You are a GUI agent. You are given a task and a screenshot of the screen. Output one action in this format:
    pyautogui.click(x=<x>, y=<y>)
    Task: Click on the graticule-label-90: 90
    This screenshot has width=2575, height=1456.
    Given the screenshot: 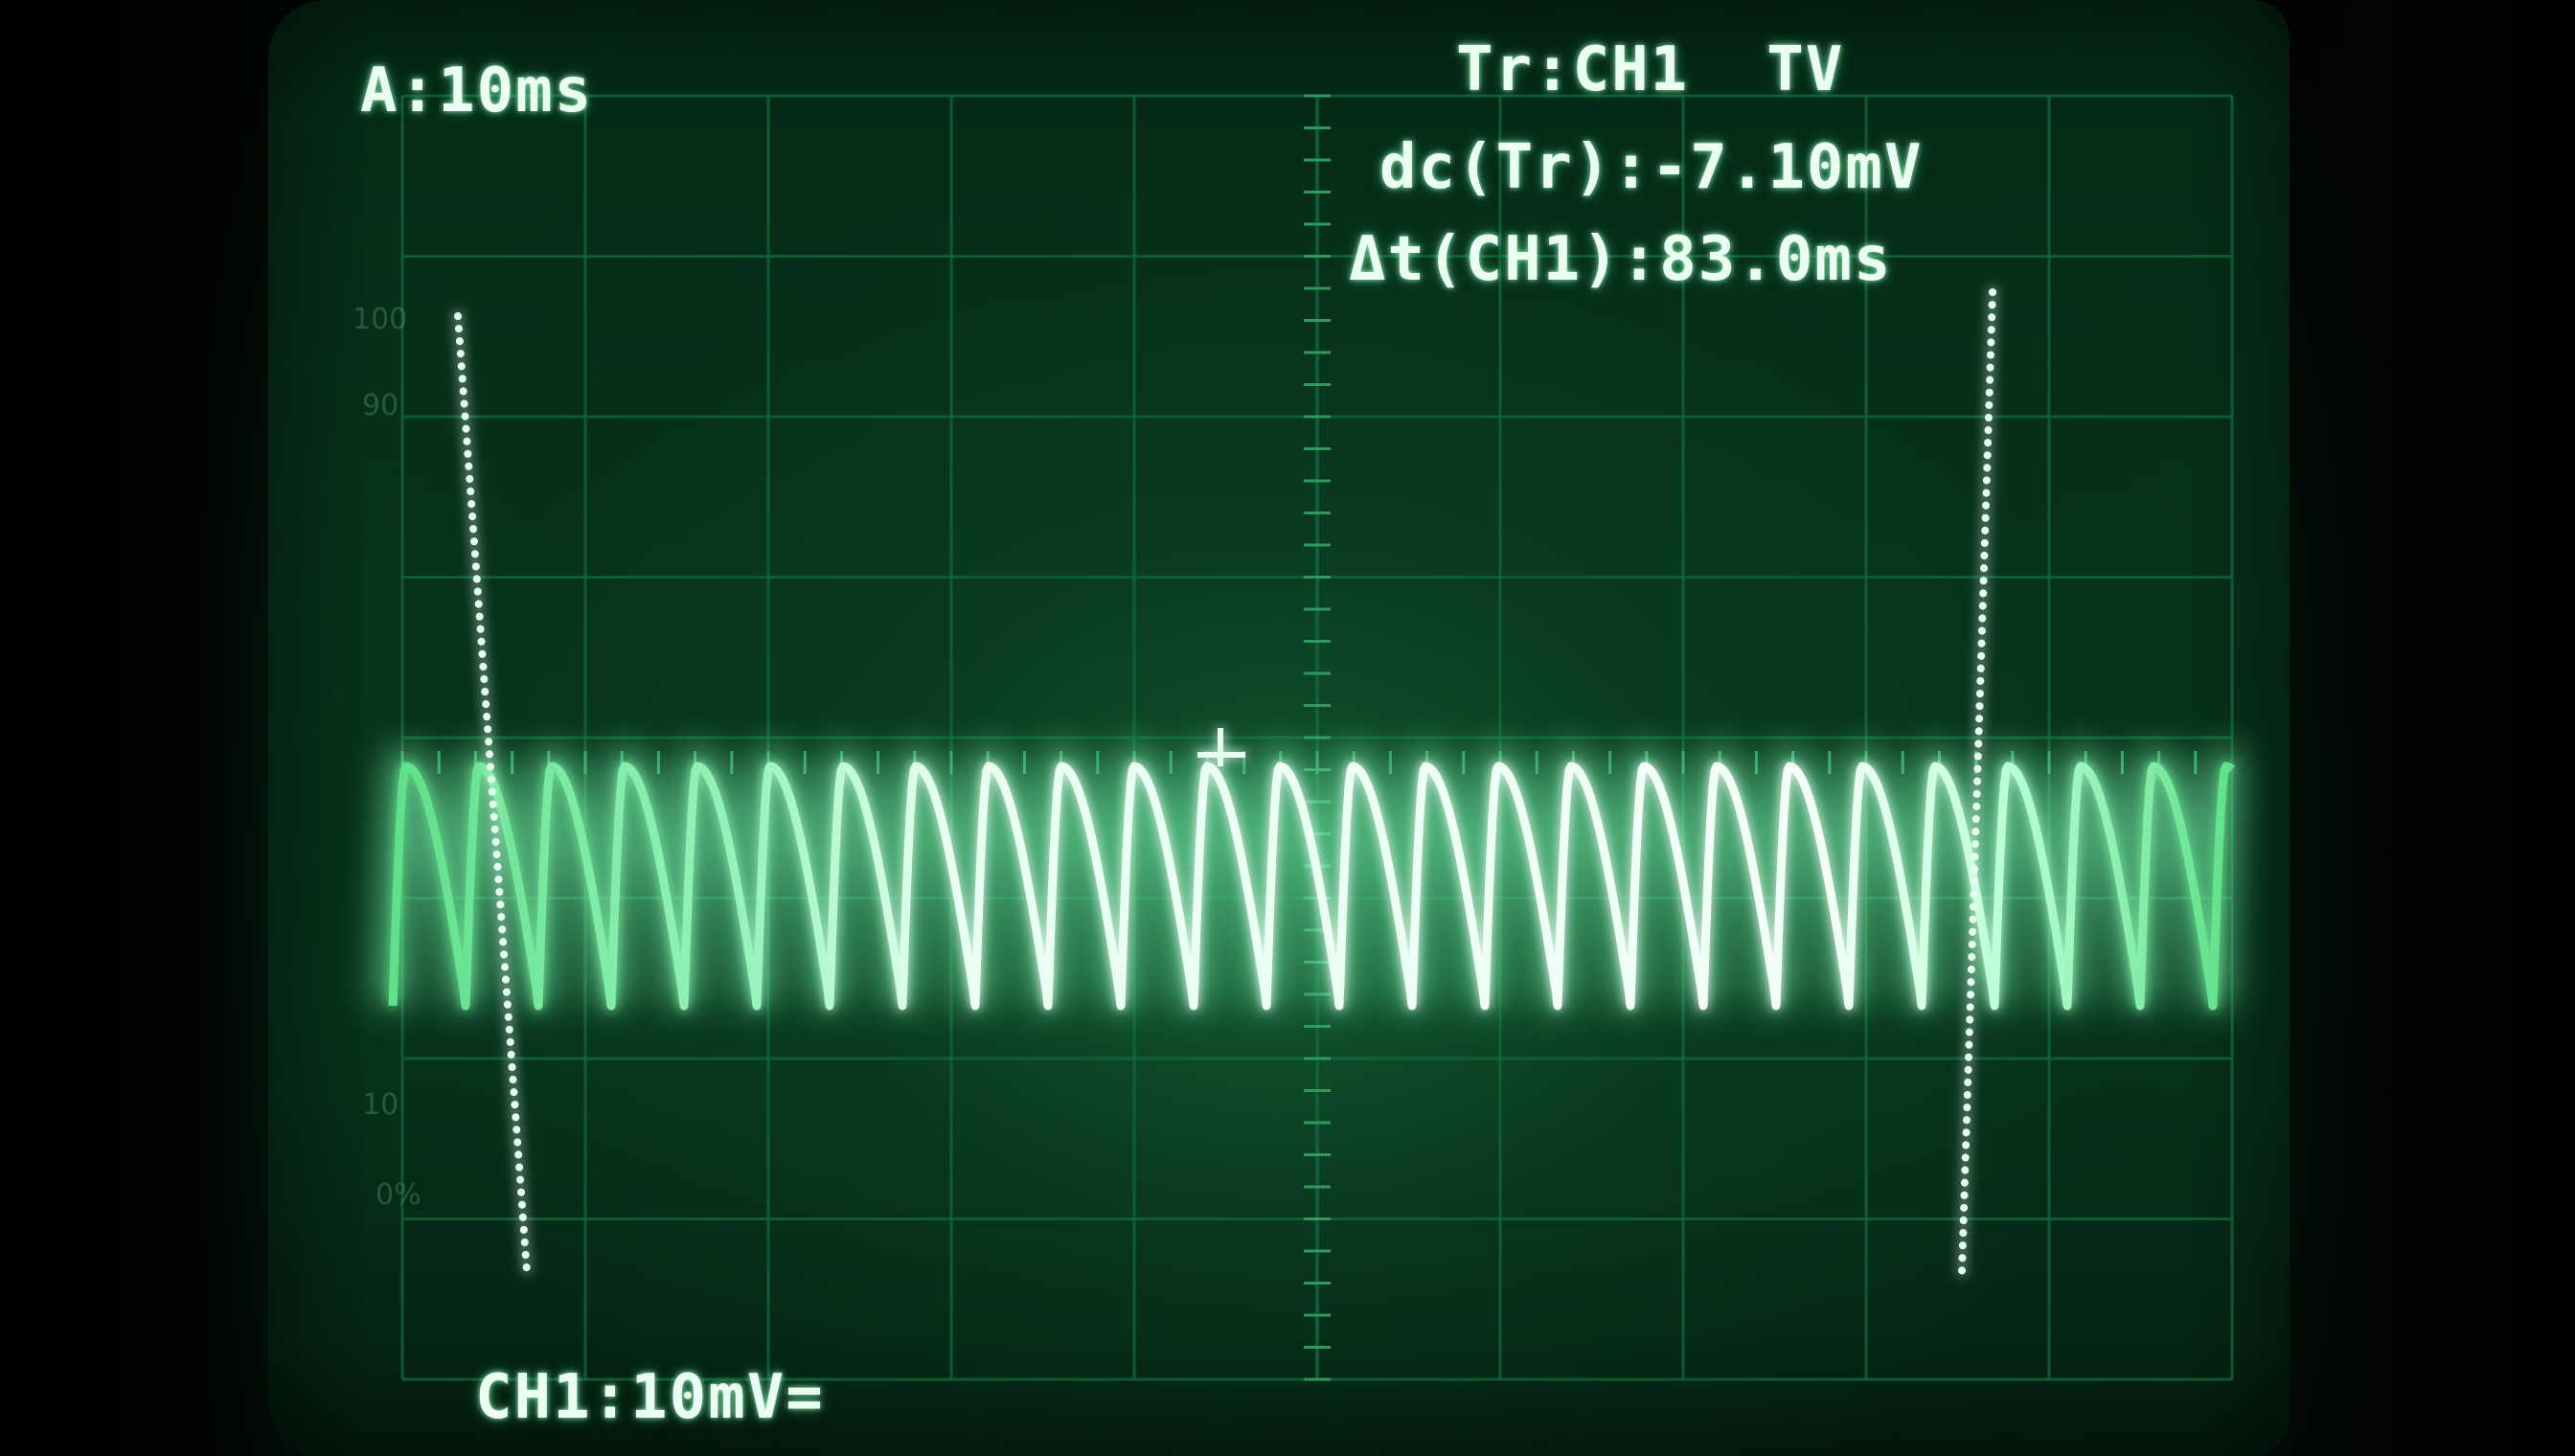 What is the action you would take?
    pyautogui.click(x=380, y=405)
    